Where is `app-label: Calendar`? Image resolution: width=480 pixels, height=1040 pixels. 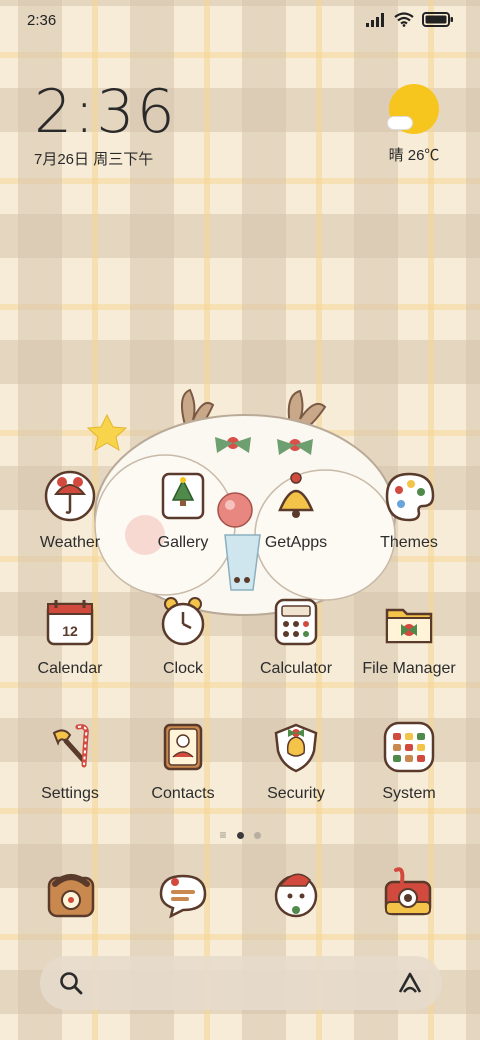
app-label: Calendar is located at coordinates (70, 668).